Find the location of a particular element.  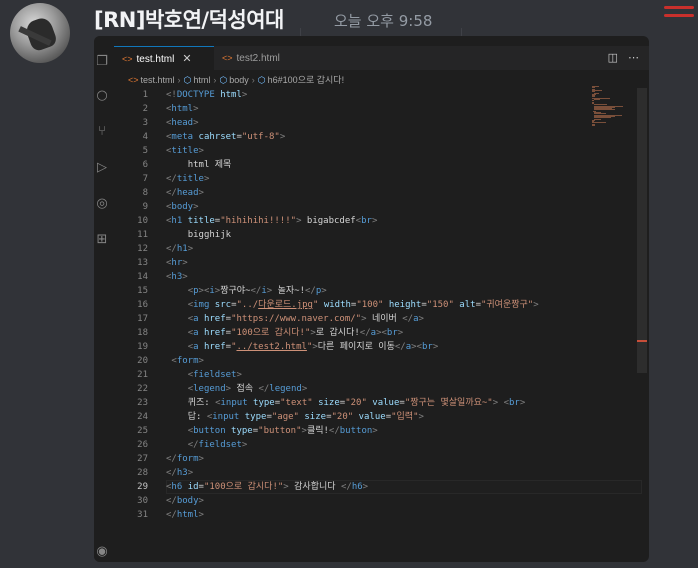

code-token: bigghijk is located at coordinates (209, 235).